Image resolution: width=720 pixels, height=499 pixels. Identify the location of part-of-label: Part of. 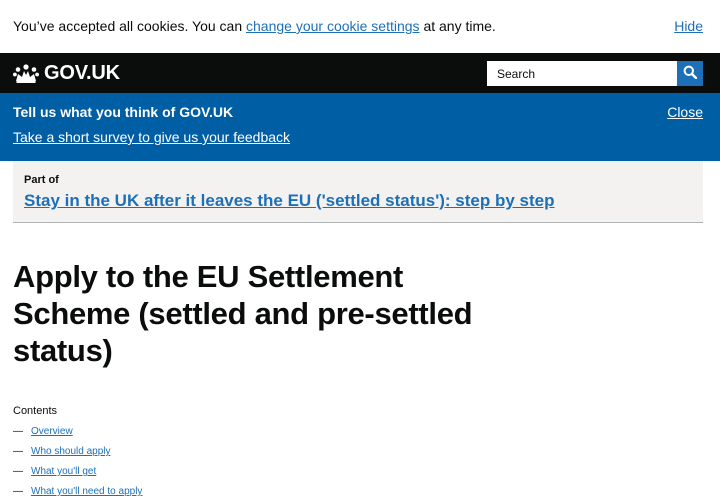
(41, 180).